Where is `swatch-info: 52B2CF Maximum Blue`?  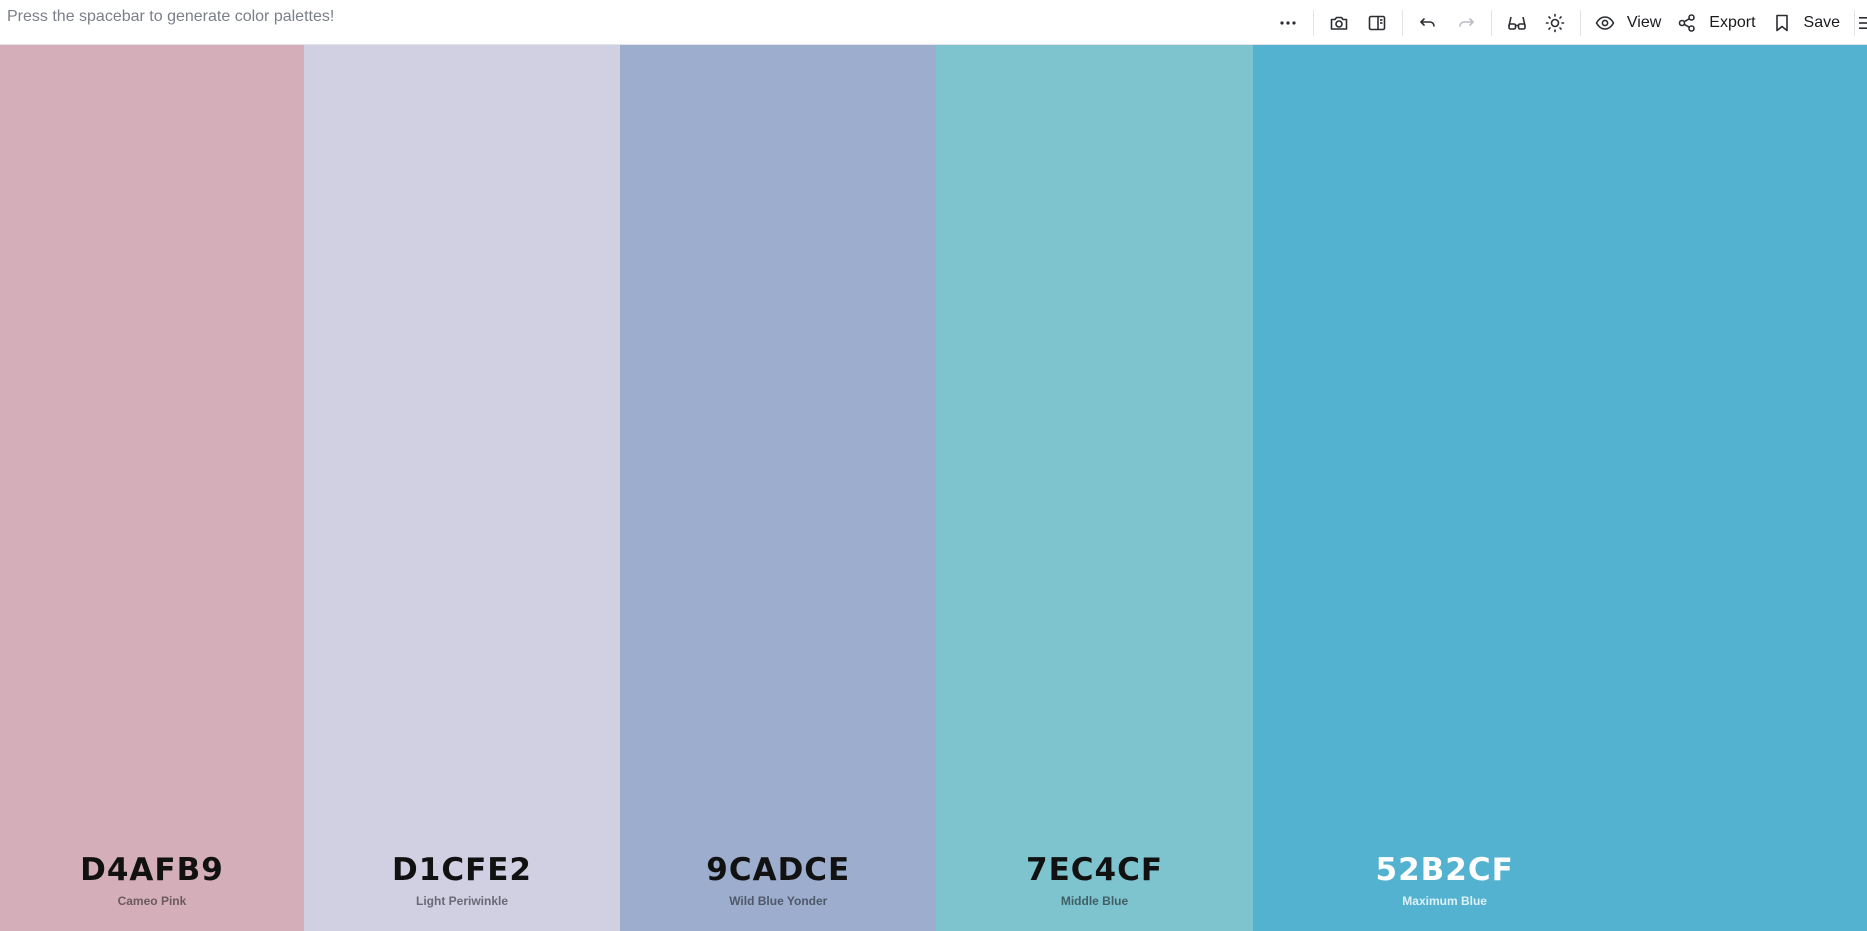 swatch-info: 52B2CF Maximum Blue is located at coordinates (1445, 880).